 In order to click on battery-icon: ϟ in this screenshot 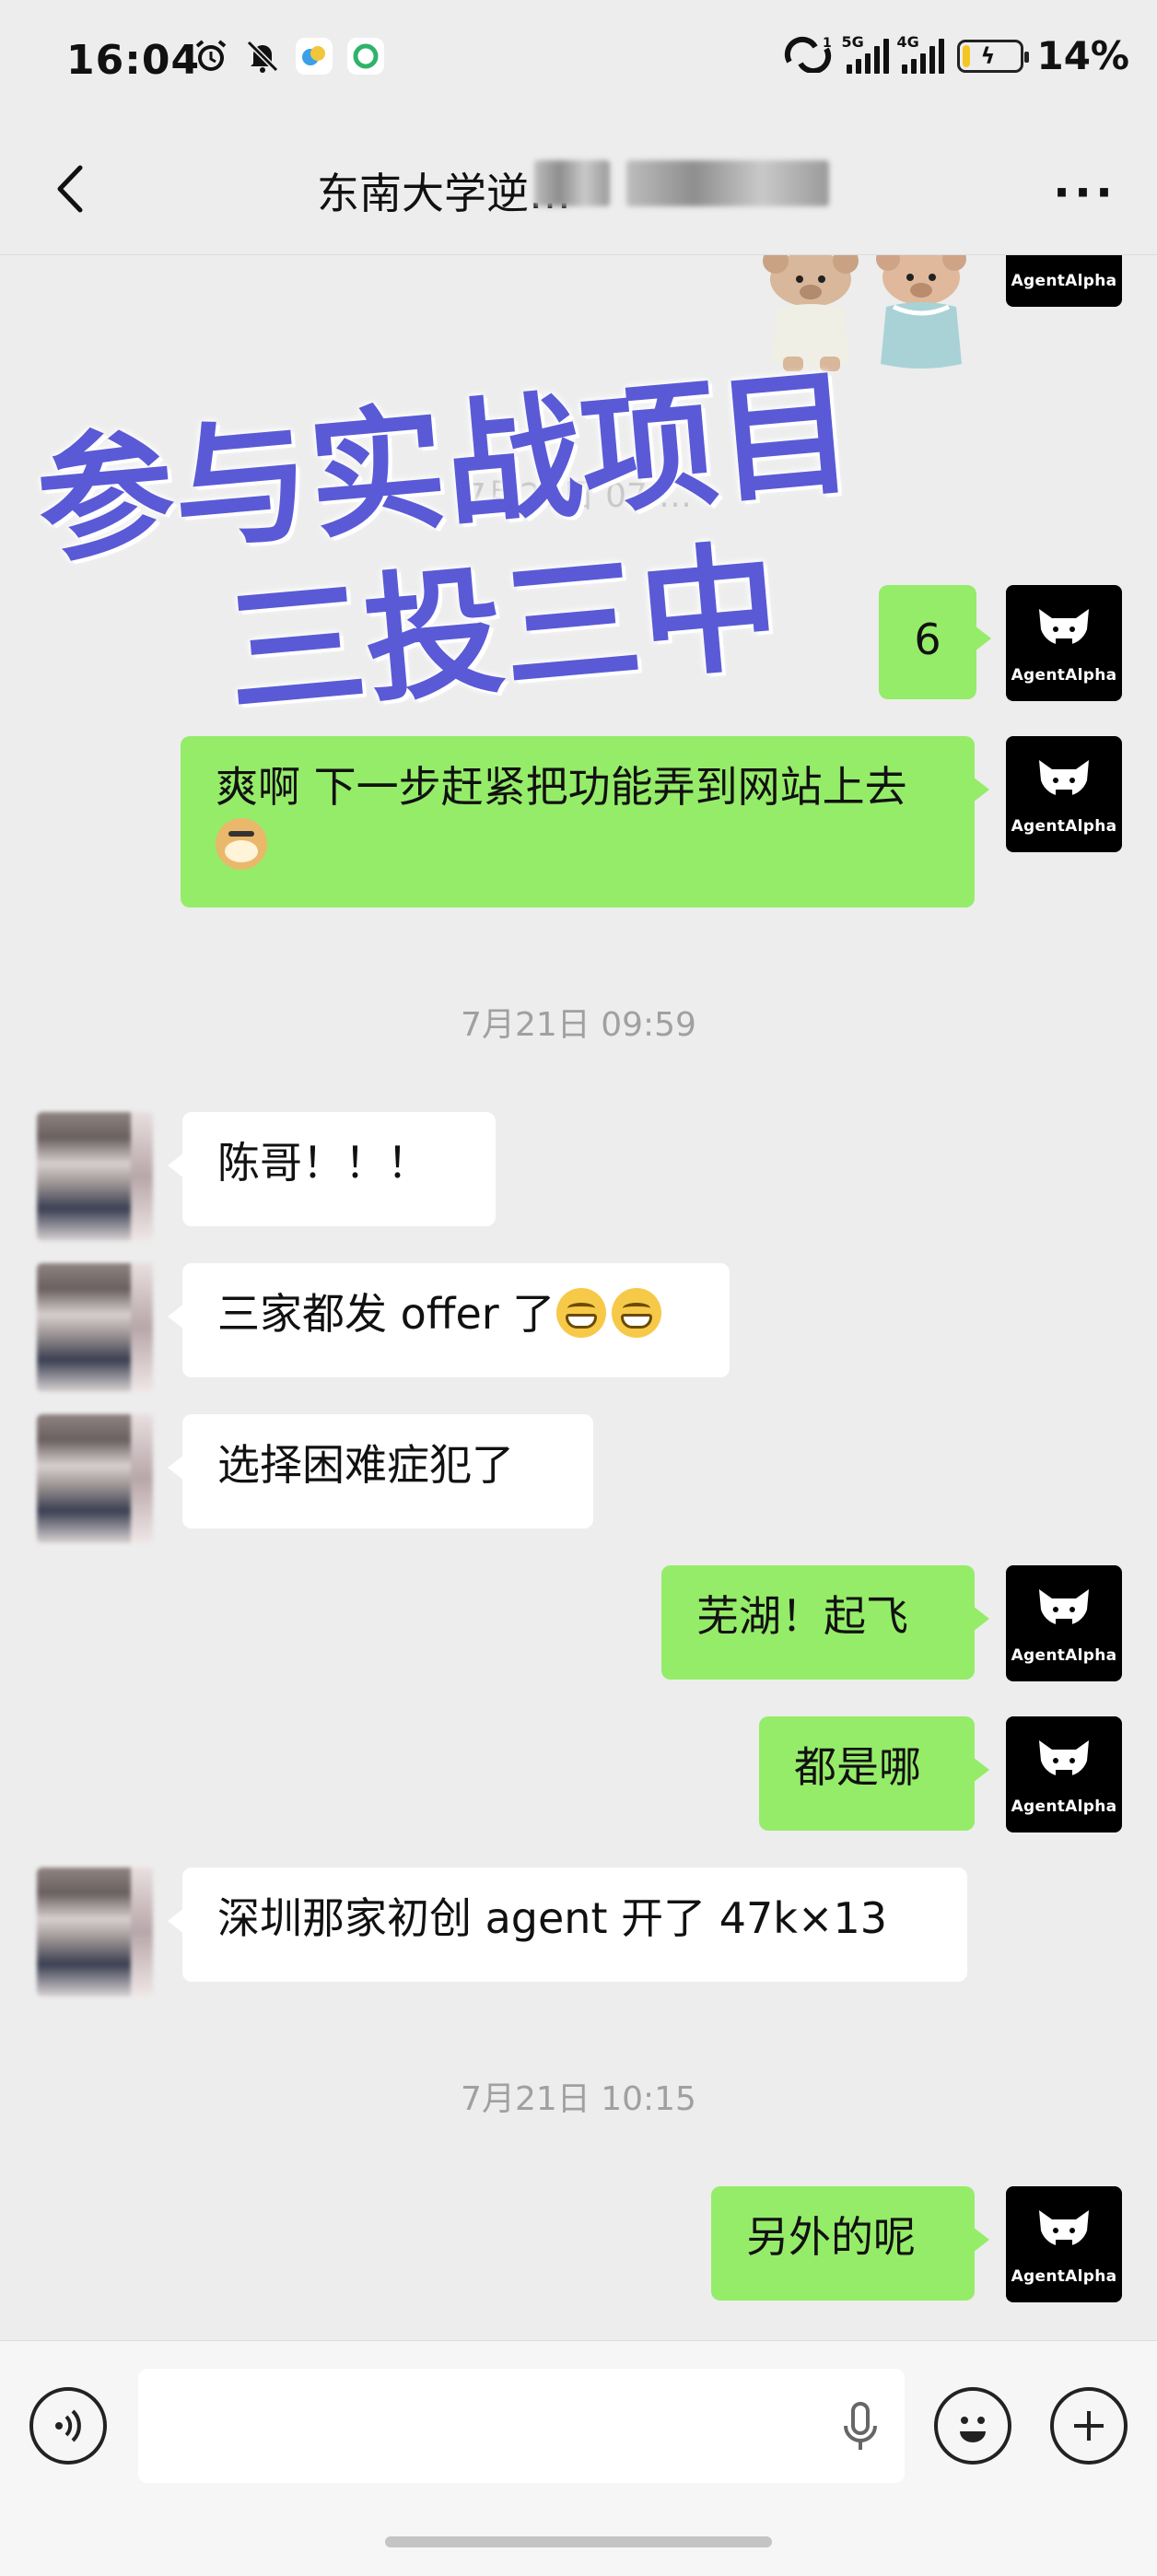, I will do `click(993, 56)`.